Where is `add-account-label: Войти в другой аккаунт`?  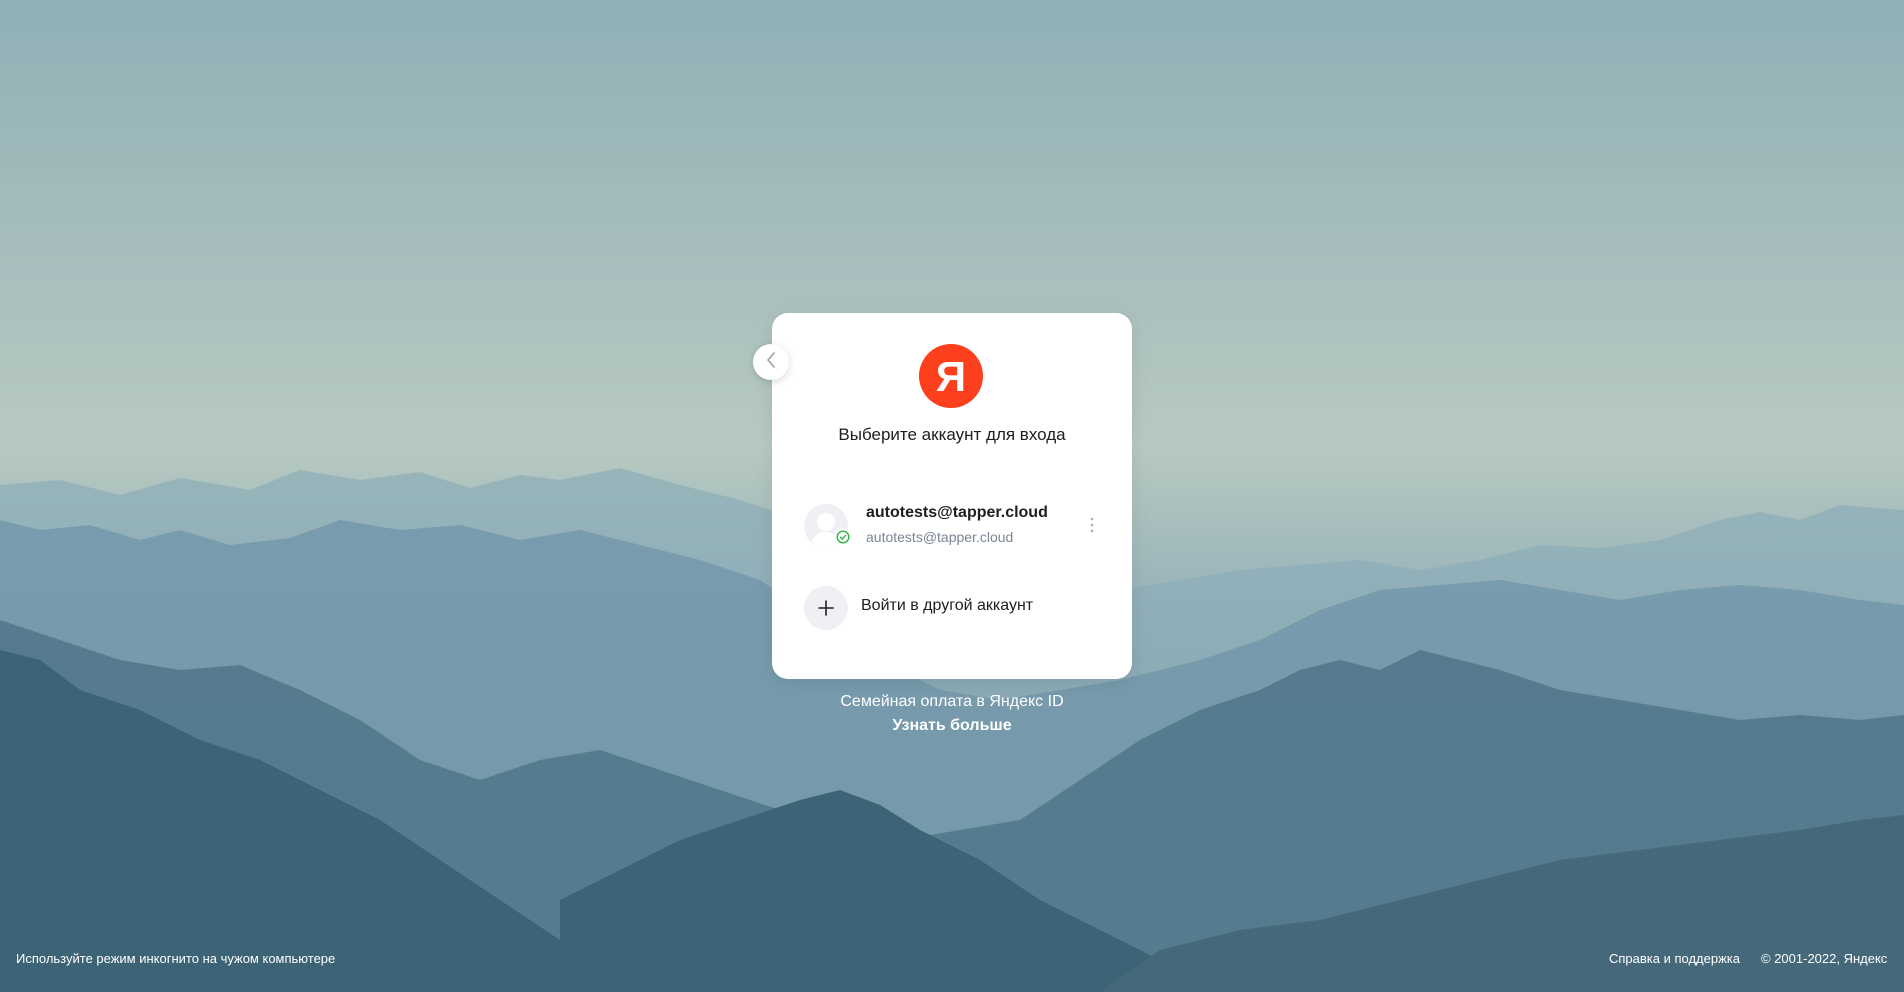 add-account-label: Войти в другой аккаунт is located at coordinates (947, 605).